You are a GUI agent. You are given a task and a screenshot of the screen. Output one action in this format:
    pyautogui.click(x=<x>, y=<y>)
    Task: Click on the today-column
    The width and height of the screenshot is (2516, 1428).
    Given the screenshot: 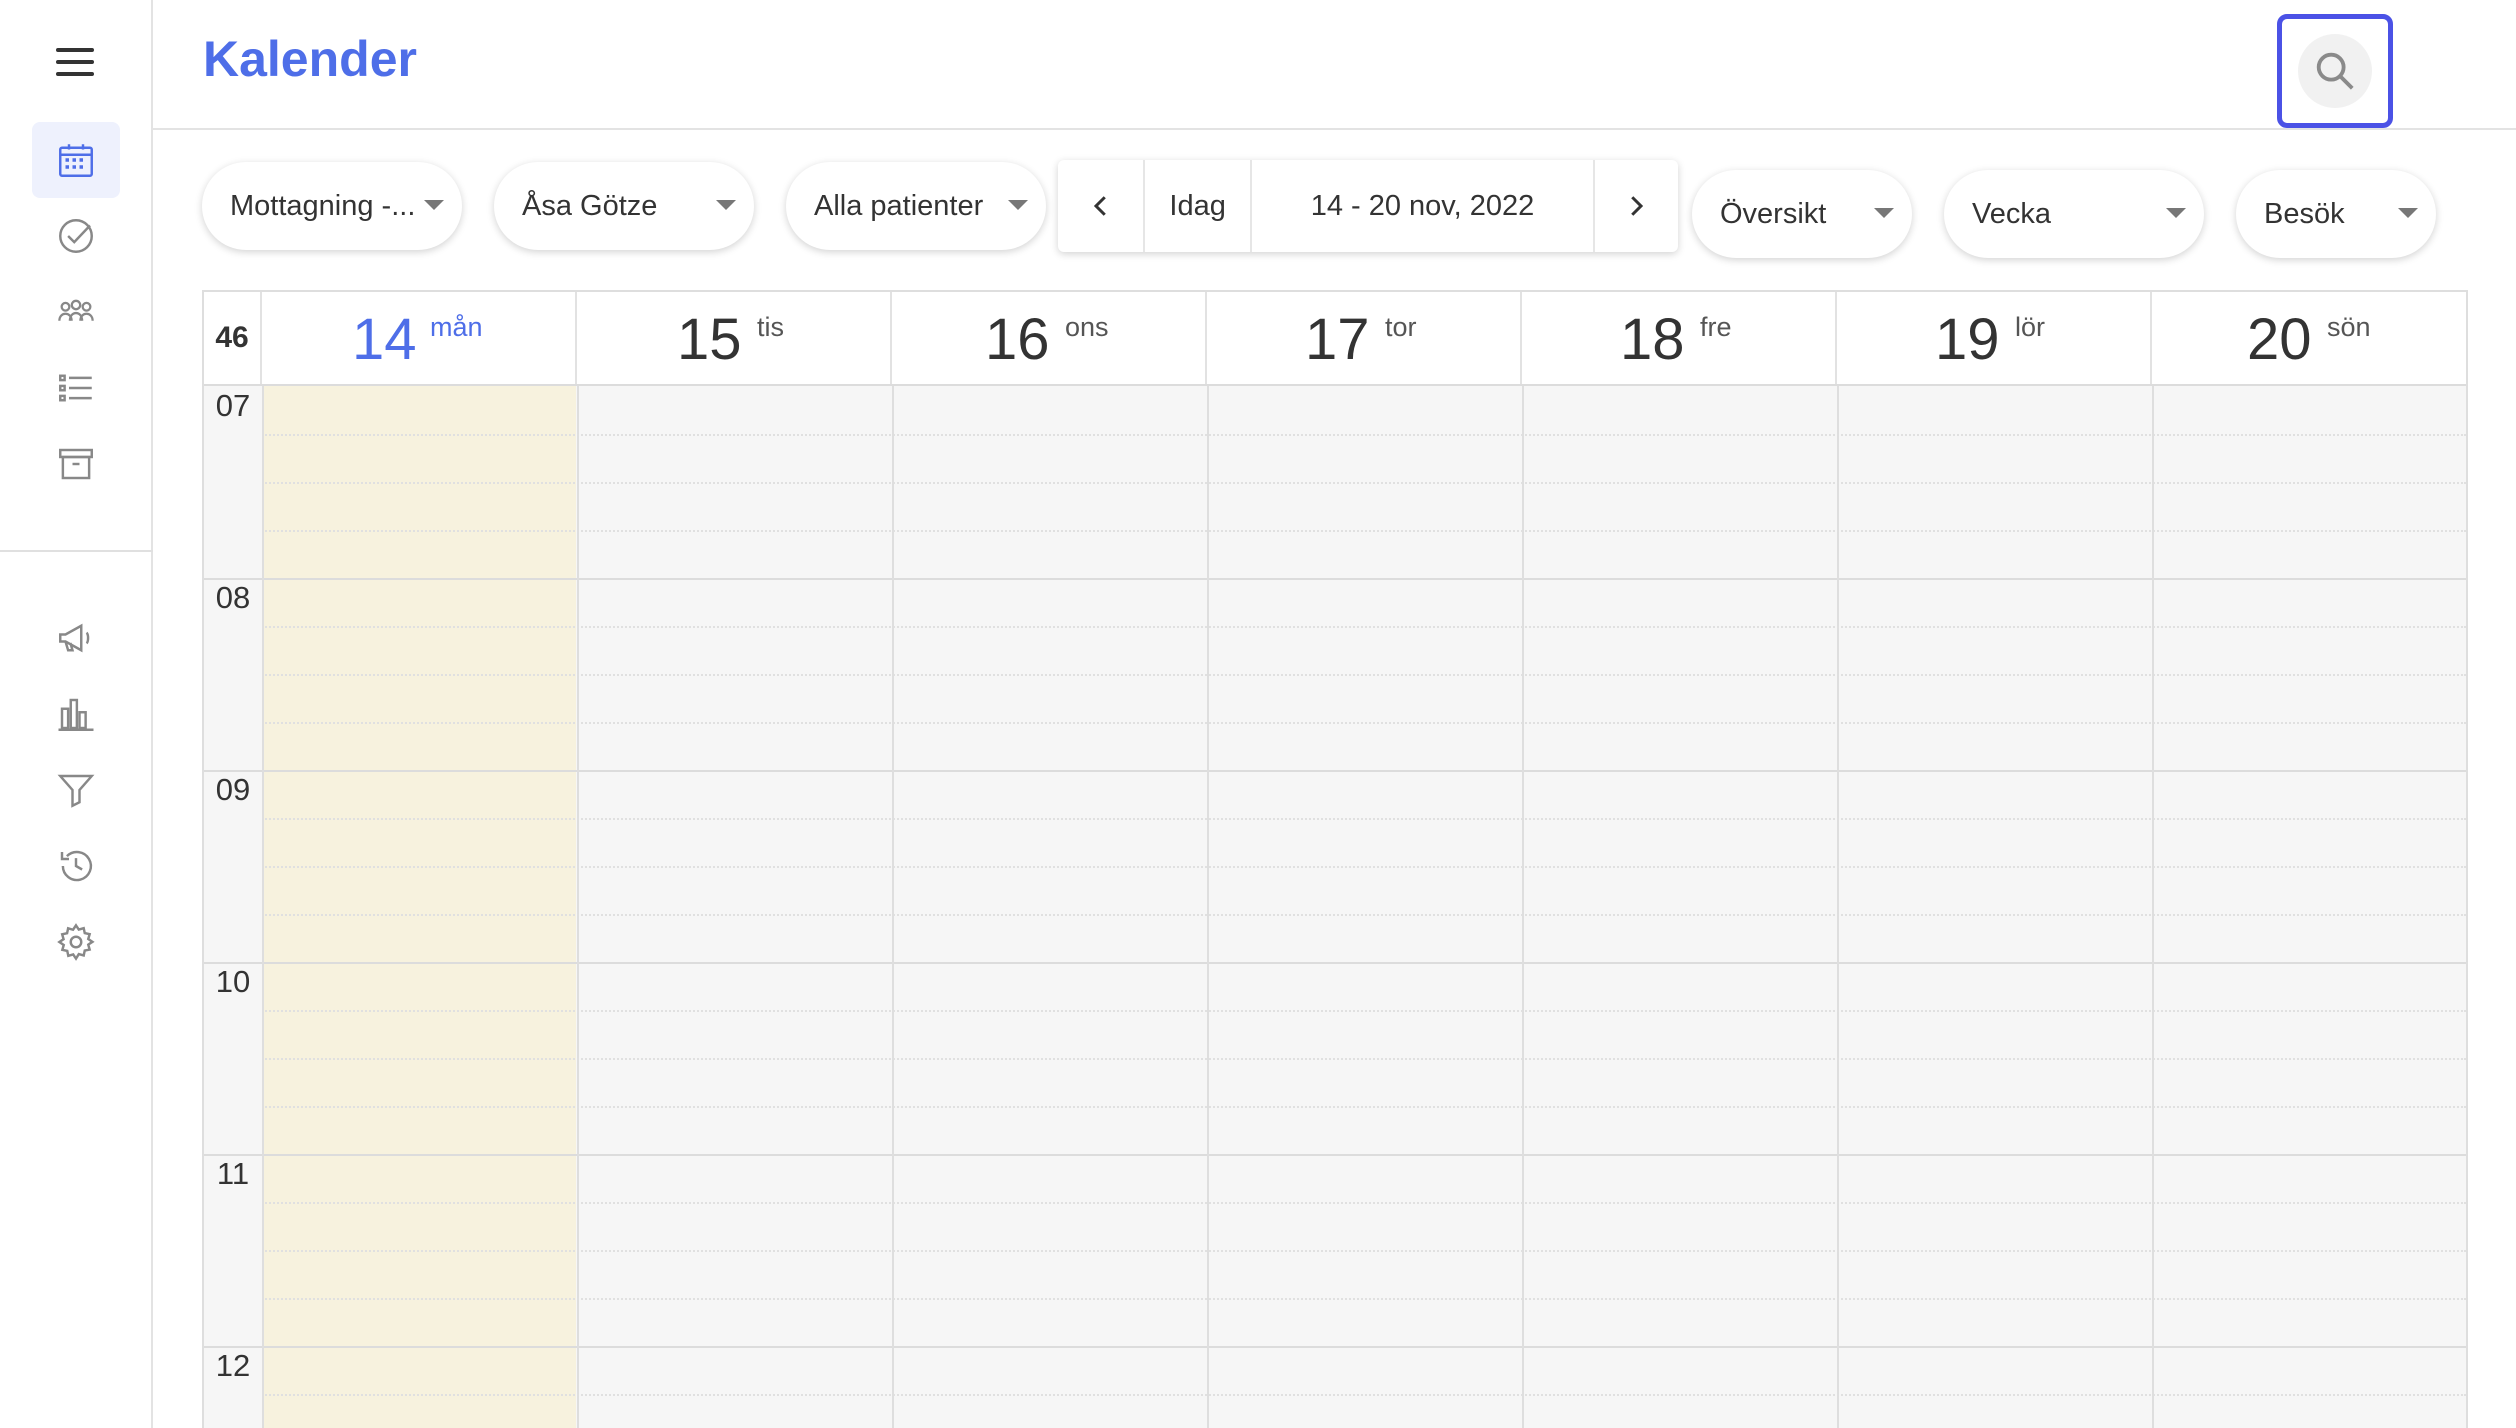 What is the action you would take?
    pyautogui.click(x=419, y=907)
    